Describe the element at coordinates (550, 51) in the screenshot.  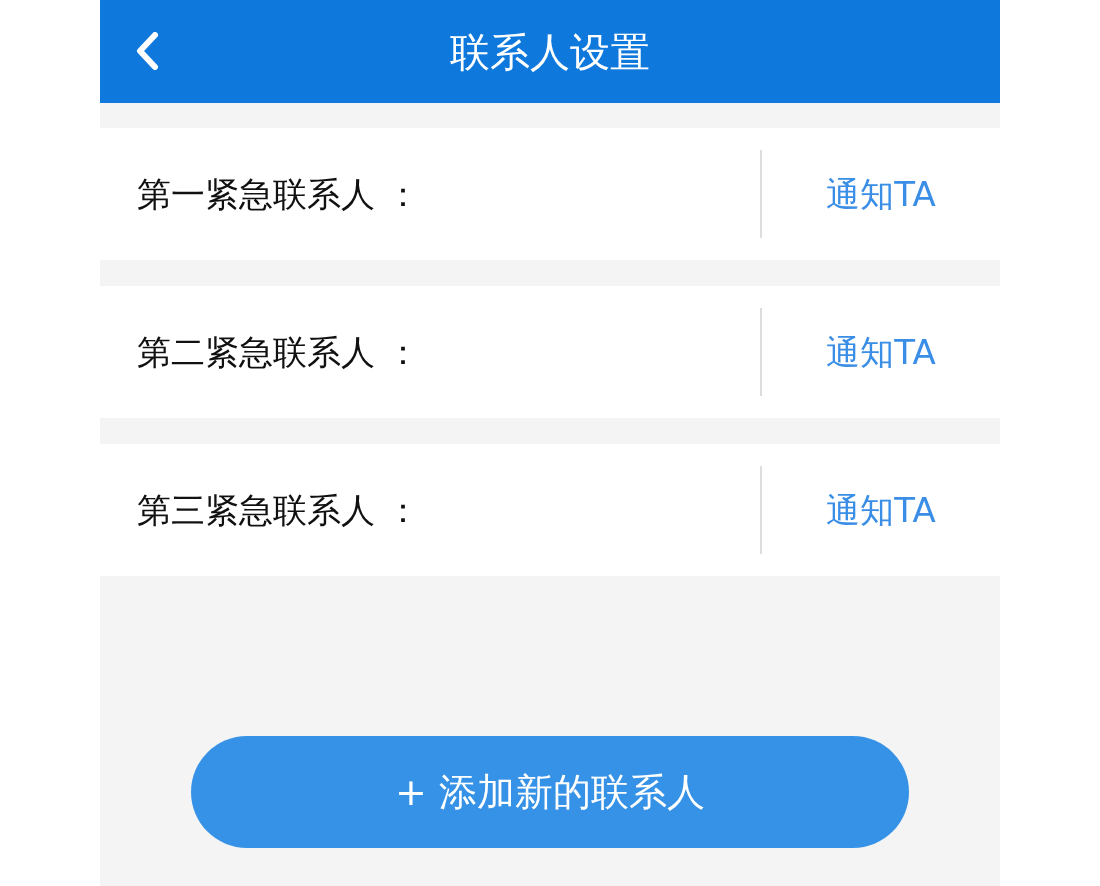
I see `page-title: 联系人设置` at that location.